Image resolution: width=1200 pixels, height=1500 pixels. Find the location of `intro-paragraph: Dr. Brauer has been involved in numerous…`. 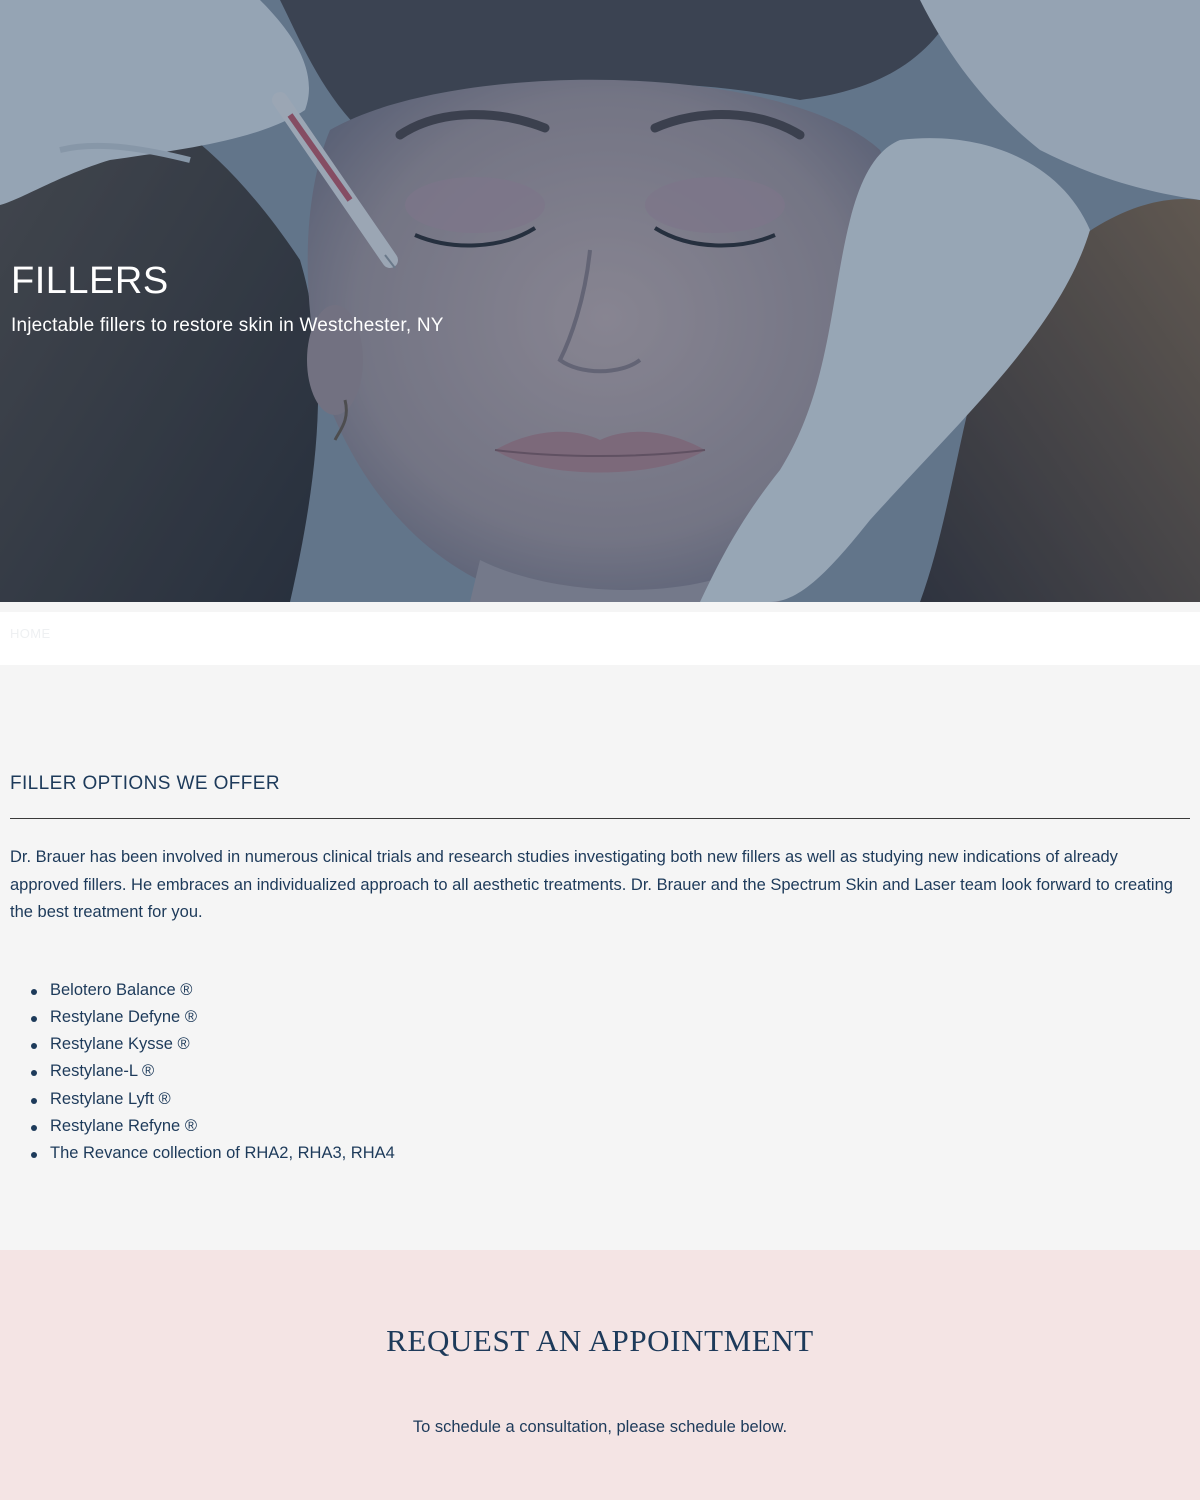

intro-paragraph: Dr. Brauer has been involved in numerous… is located at coordinates (591, 884).